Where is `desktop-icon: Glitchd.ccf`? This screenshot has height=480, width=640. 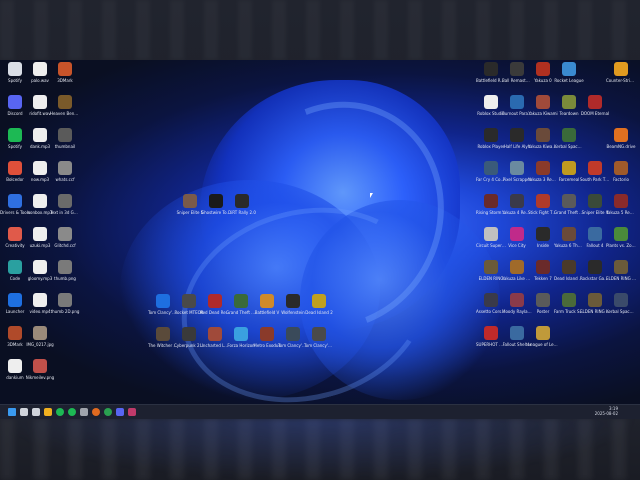 desktop-icon: Glitchd.ccf is located at coordinates (65, 245).